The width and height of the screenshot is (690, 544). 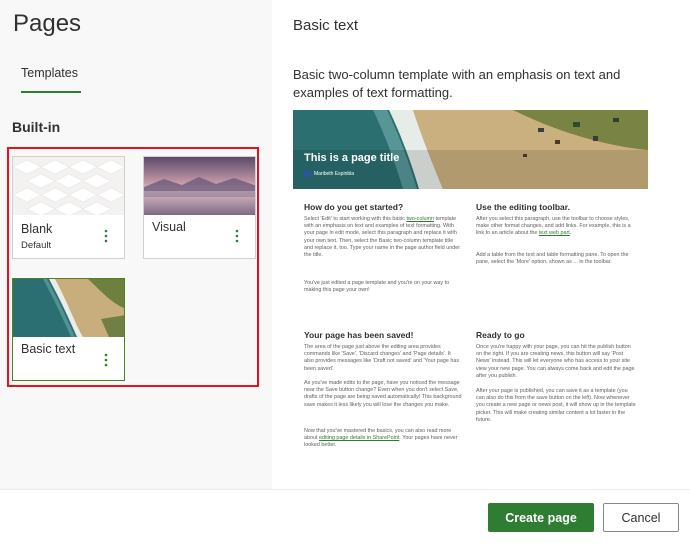 I want to click on preview-heading: Use the editing toolbar., so click(x=523, y=207).